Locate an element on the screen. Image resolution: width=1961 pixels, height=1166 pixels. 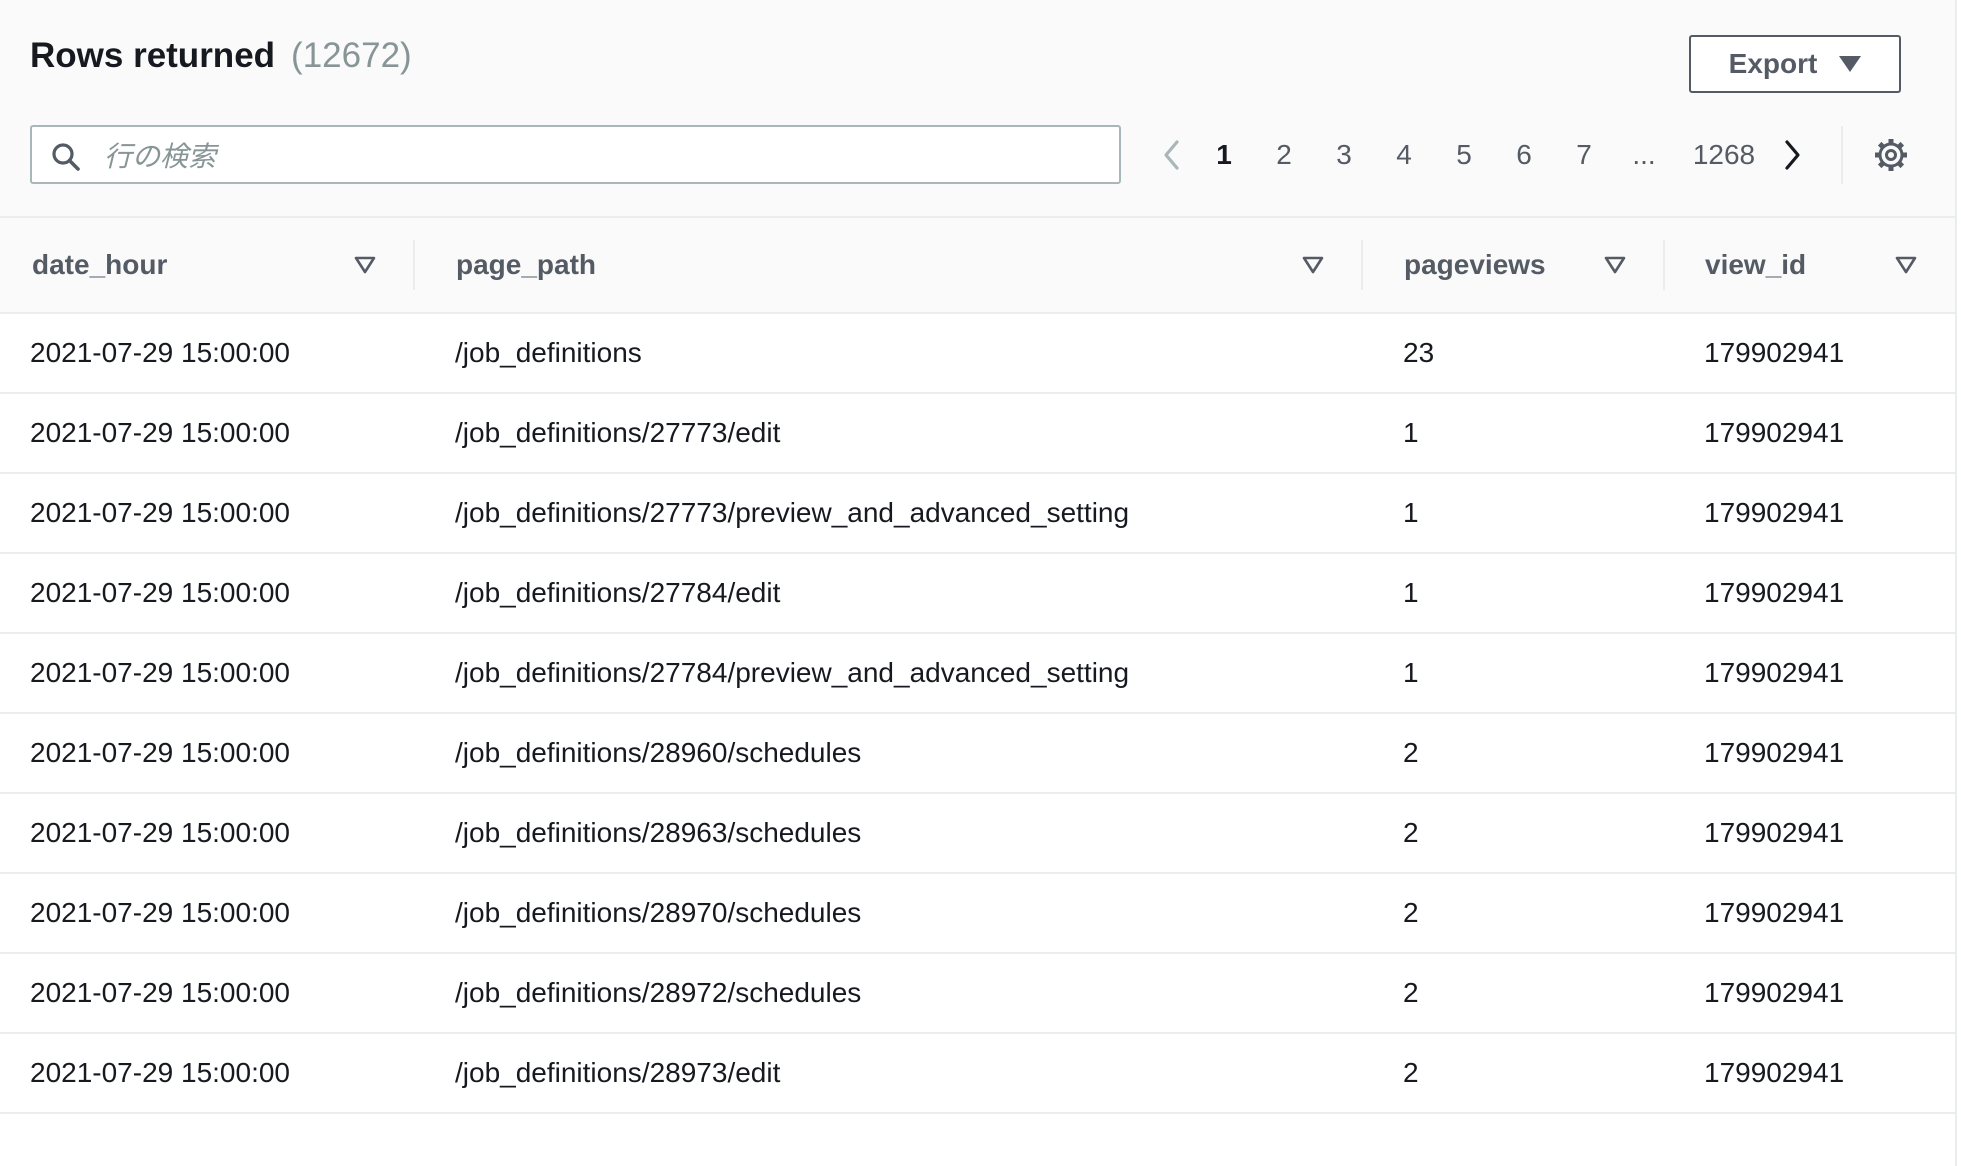
cell-page-path: /job_definitions/28970/schedules is located at coordinates (658, 912).